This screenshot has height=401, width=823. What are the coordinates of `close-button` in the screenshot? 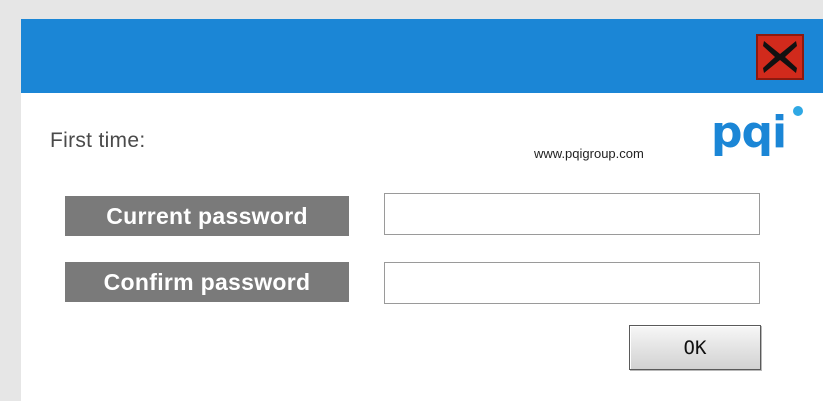 It's located at (780, 57).